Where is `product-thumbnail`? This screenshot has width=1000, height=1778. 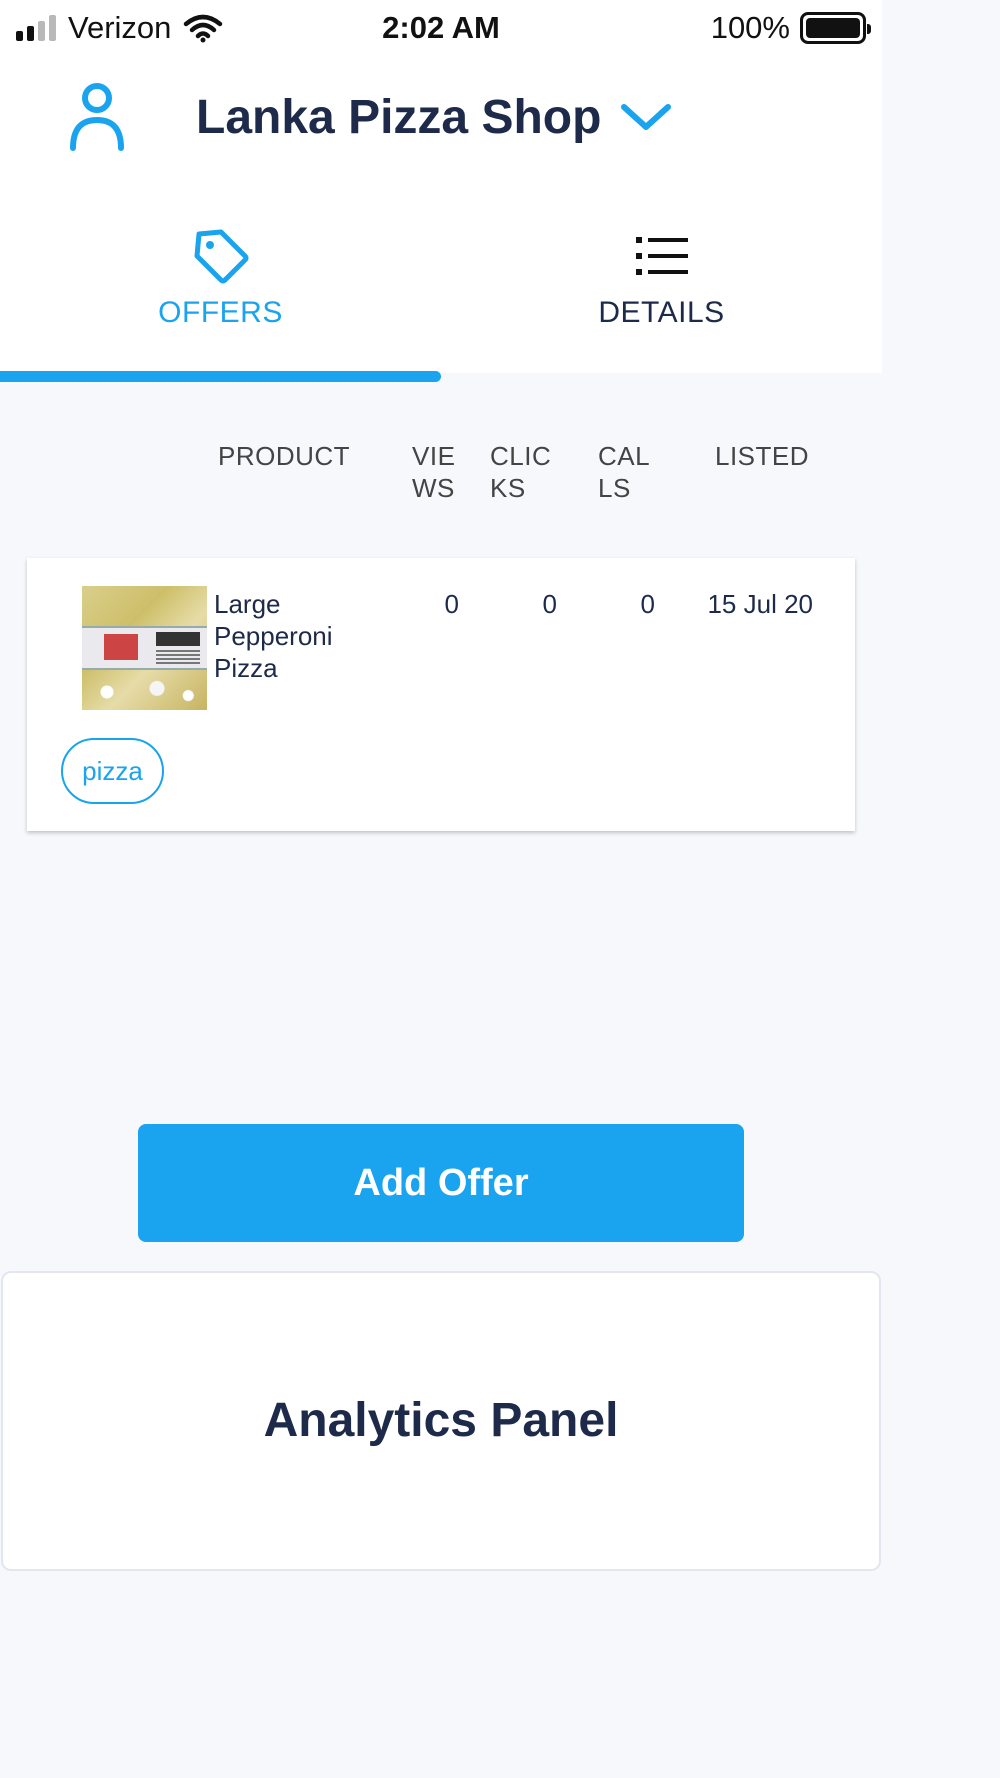 product-thumbnail is located at coordinates (144, 648).